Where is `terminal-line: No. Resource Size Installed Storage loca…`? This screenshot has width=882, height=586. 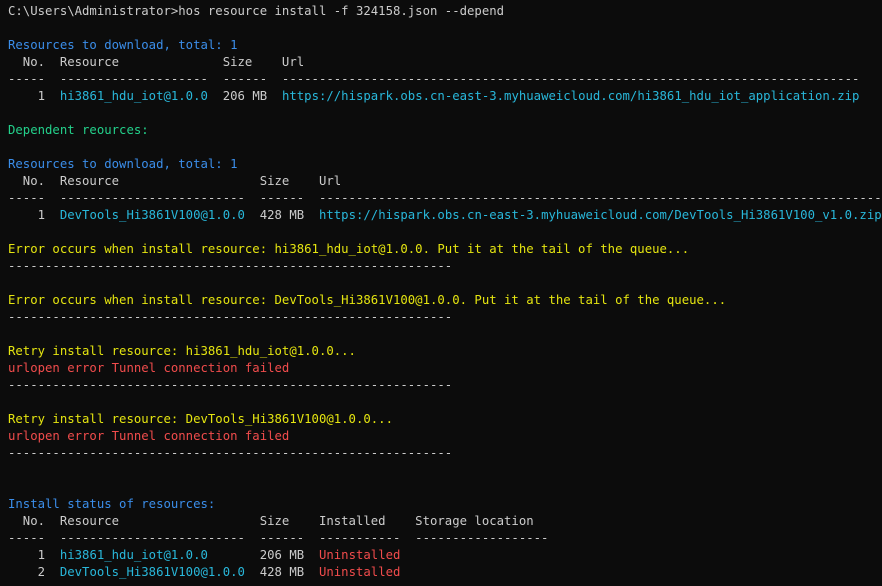
terminal-line: No. Resource Size Installed Storage loca… is located at coordinates (445, 521).